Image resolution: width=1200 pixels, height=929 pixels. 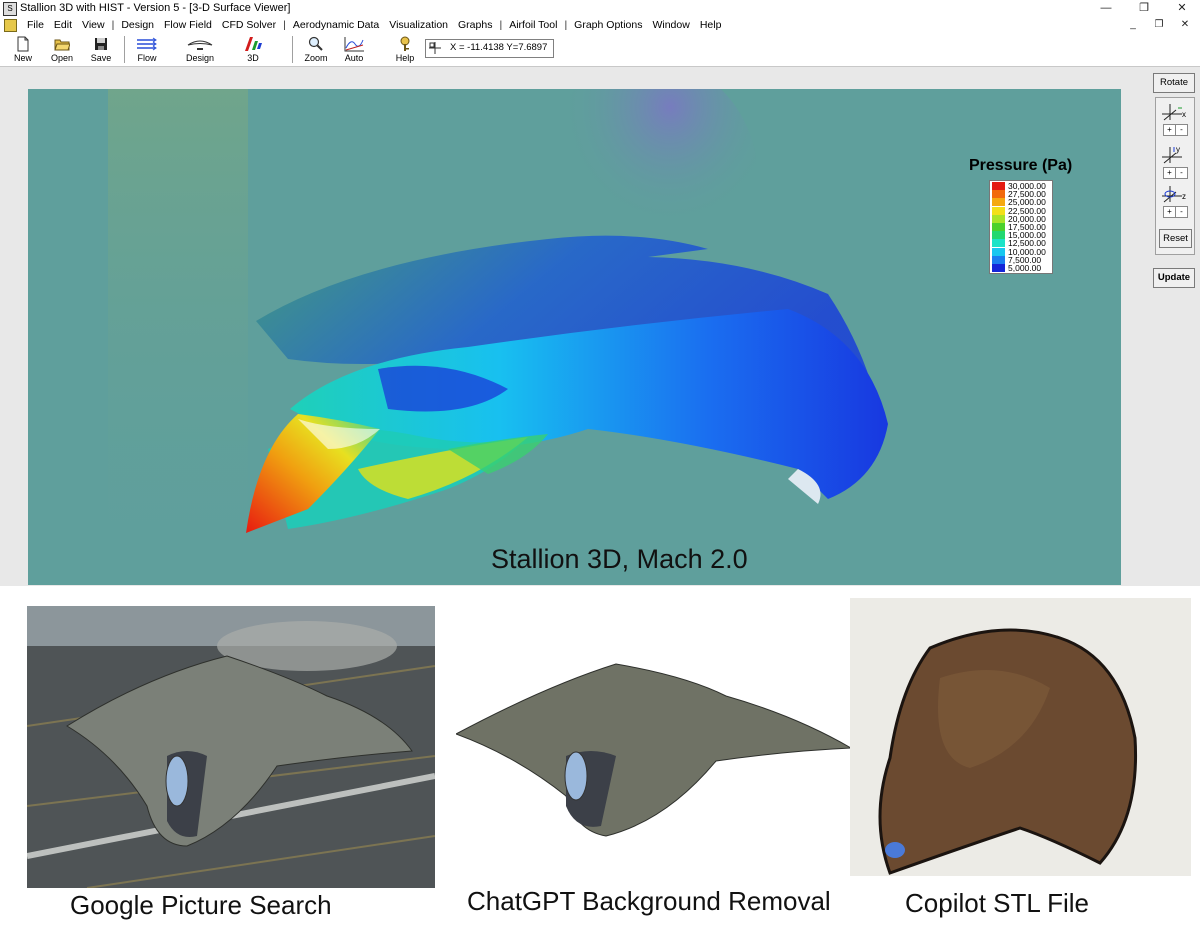 What do you see at coordinates (253, 44) in the screenshot?
I see `3d-surface-icon` at bounding box center [253, 44].